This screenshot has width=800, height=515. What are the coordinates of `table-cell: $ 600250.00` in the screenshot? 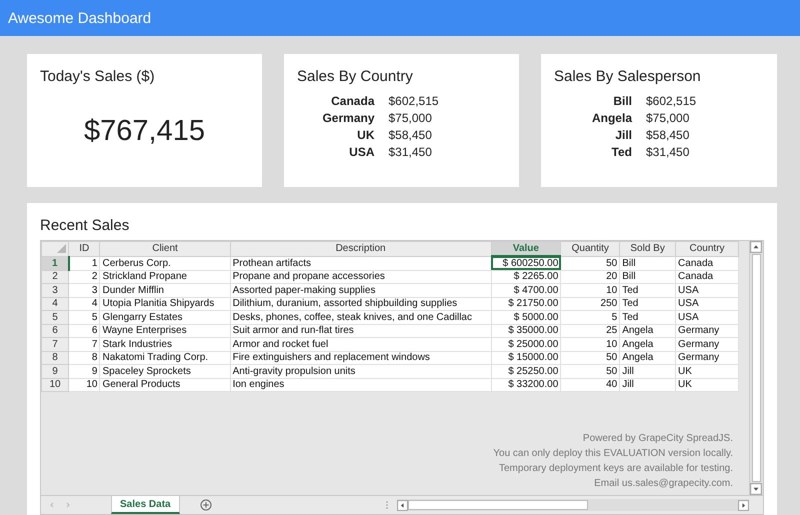 It's located at (526, 263).